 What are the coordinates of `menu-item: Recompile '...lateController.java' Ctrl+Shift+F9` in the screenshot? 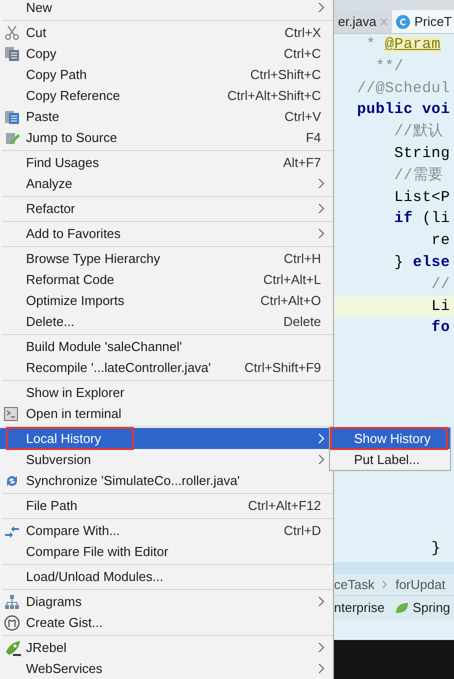 It's located at (166, 367).